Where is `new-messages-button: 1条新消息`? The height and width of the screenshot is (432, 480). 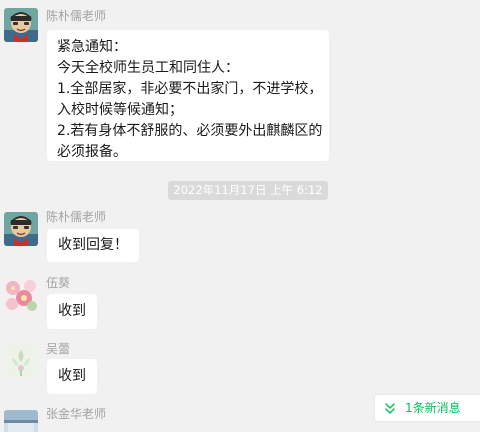 new-messages-button: 1条新消息 is located at coordinates (427, 408).